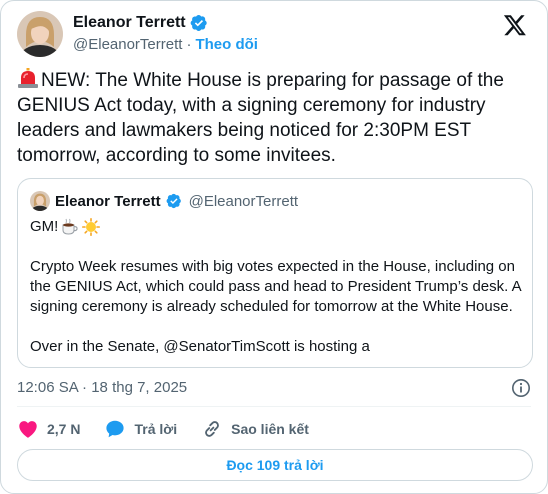  I want to click on action-bar: 2,7 N Trả lời Sao liên kết, so click(175, 429).